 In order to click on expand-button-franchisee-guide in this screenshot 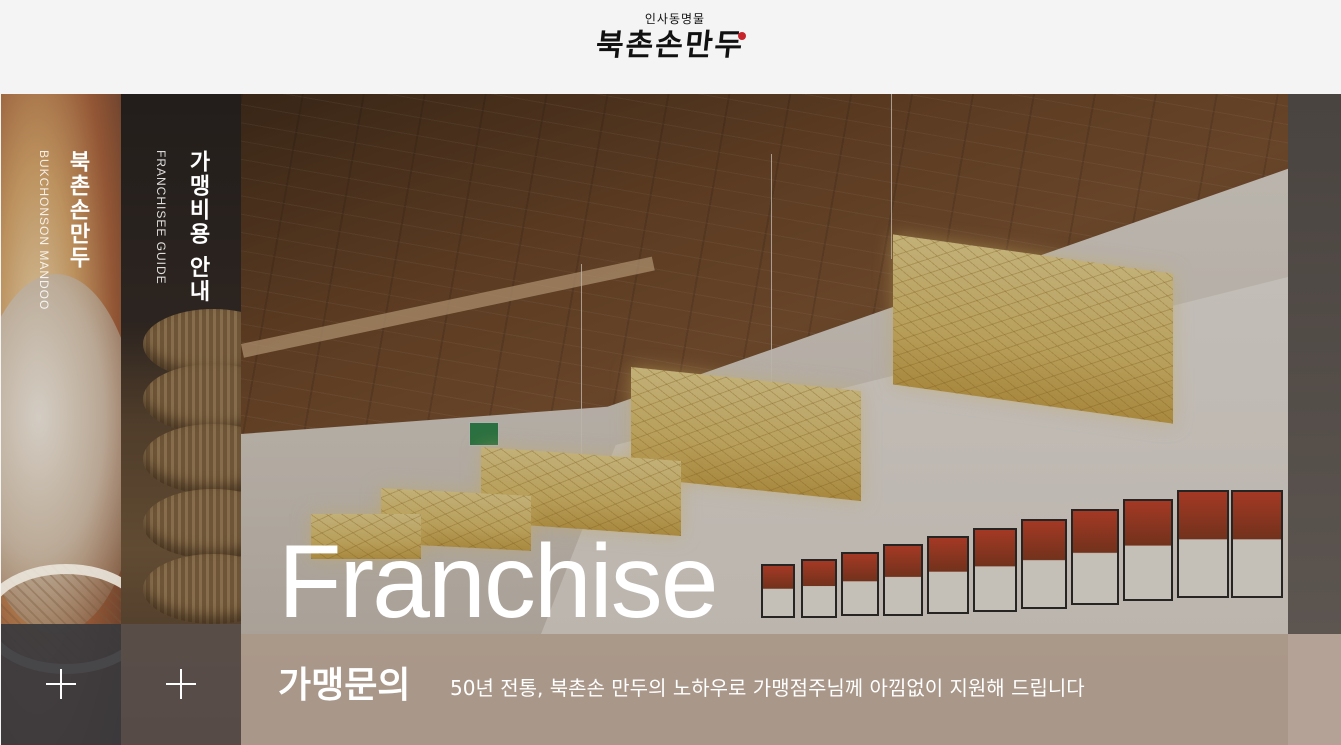, I will do `click(181, 684)`.